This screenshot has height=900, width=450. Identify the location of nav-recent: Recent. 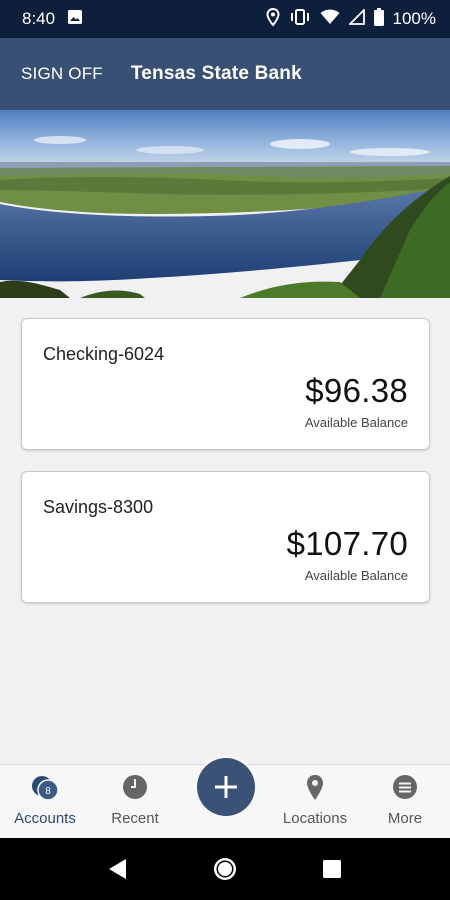
(135, 802).